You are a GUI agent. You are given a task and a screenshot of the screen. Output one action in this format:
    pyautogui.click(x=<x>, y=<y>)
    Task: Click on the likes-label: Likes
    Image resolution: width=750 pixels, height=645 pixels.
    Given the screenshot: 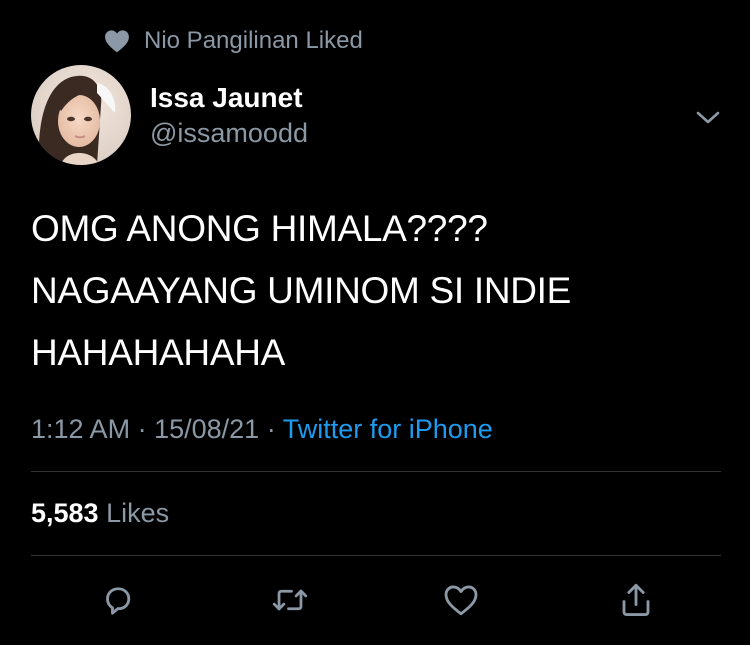 What is the action you would take?
    pyautogui.click(x=138, y=513)
    